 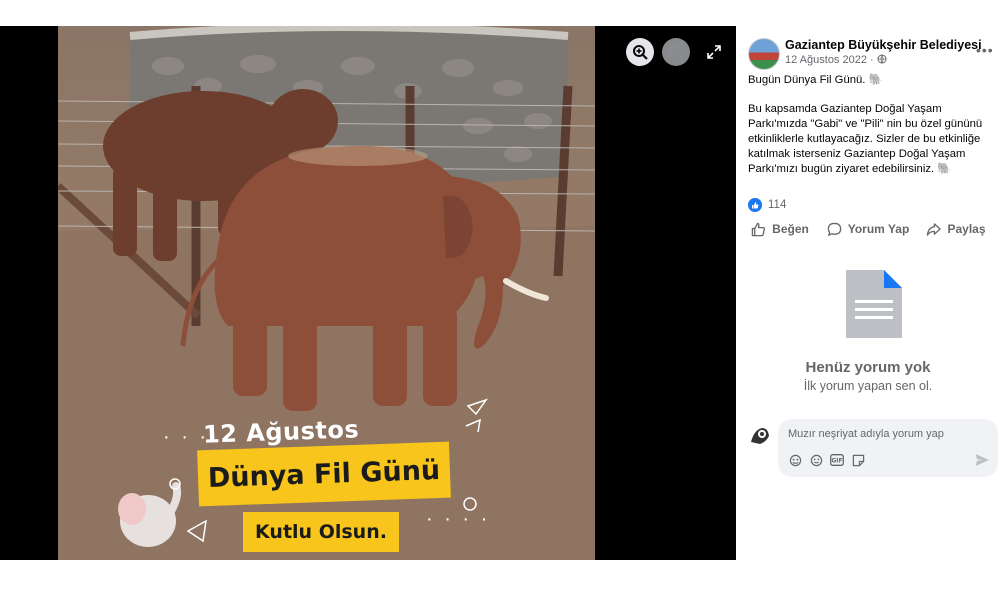 I want to click on overlay-title-banner: Dünya Fil Günü, so click(x=324, y=474).